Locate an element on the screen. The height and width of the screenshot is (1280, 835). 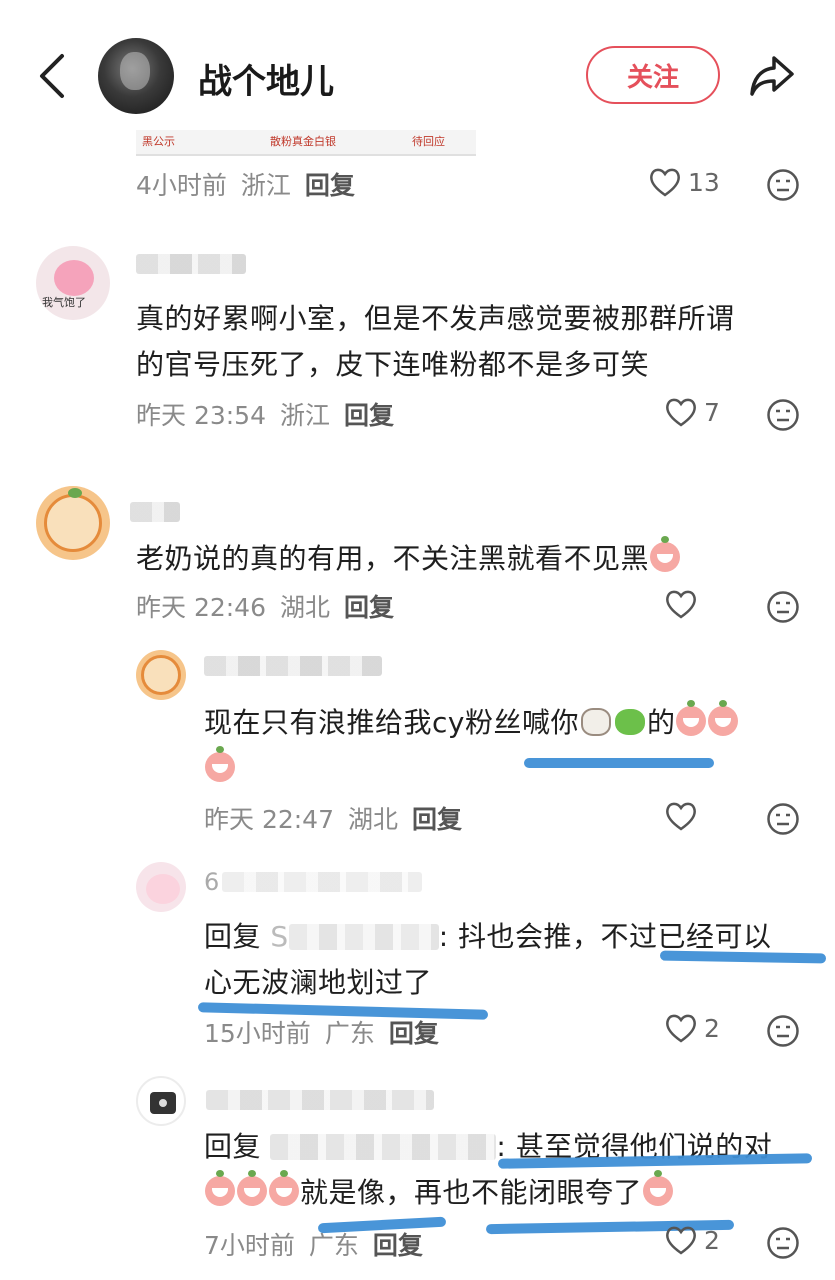
reply-text-part: 的 is located at coordinates (661, 722).